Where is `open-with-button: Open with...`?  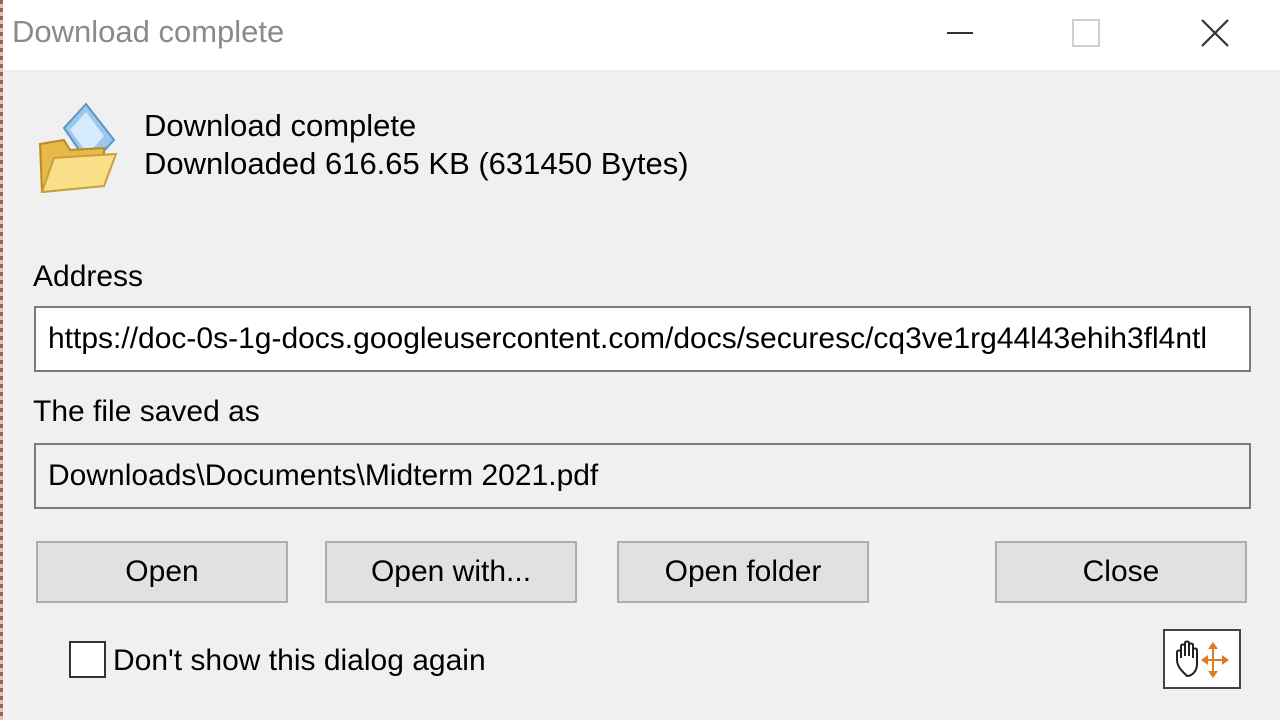 open-with-button: Open with... is located at coordinates (451, 572).